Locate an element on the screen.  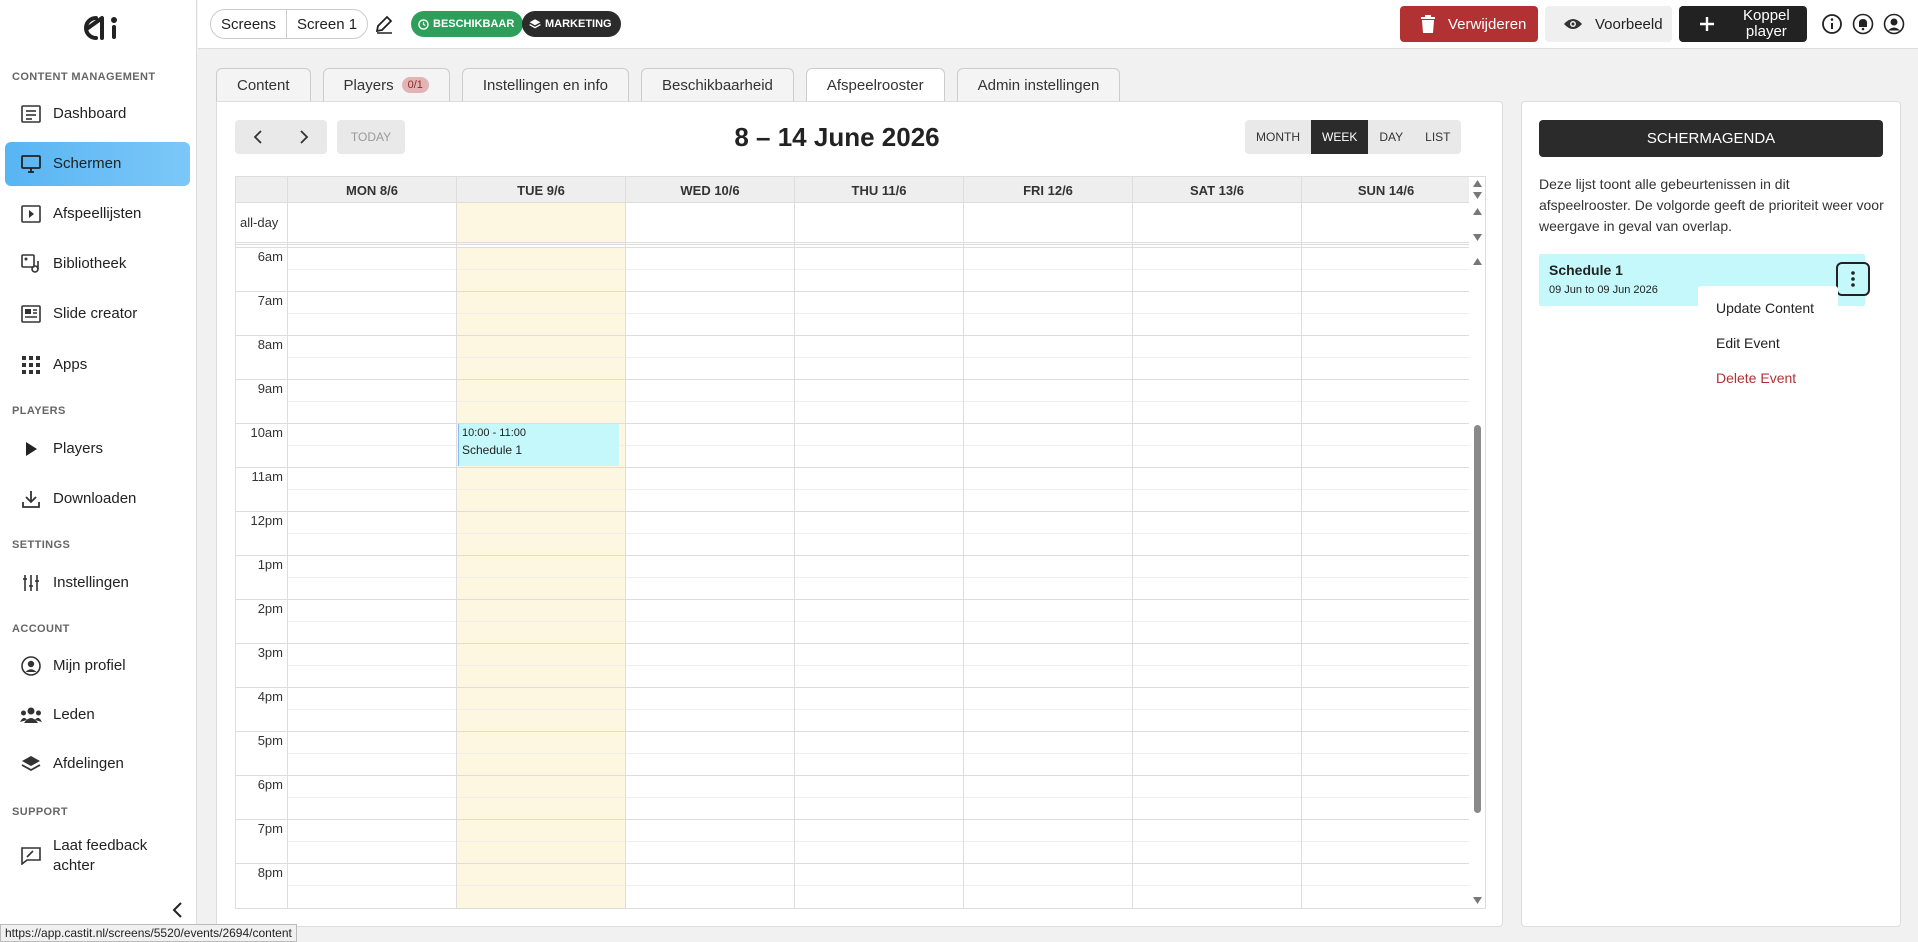
time-label: 5pm is located at coordinates (270, 740).